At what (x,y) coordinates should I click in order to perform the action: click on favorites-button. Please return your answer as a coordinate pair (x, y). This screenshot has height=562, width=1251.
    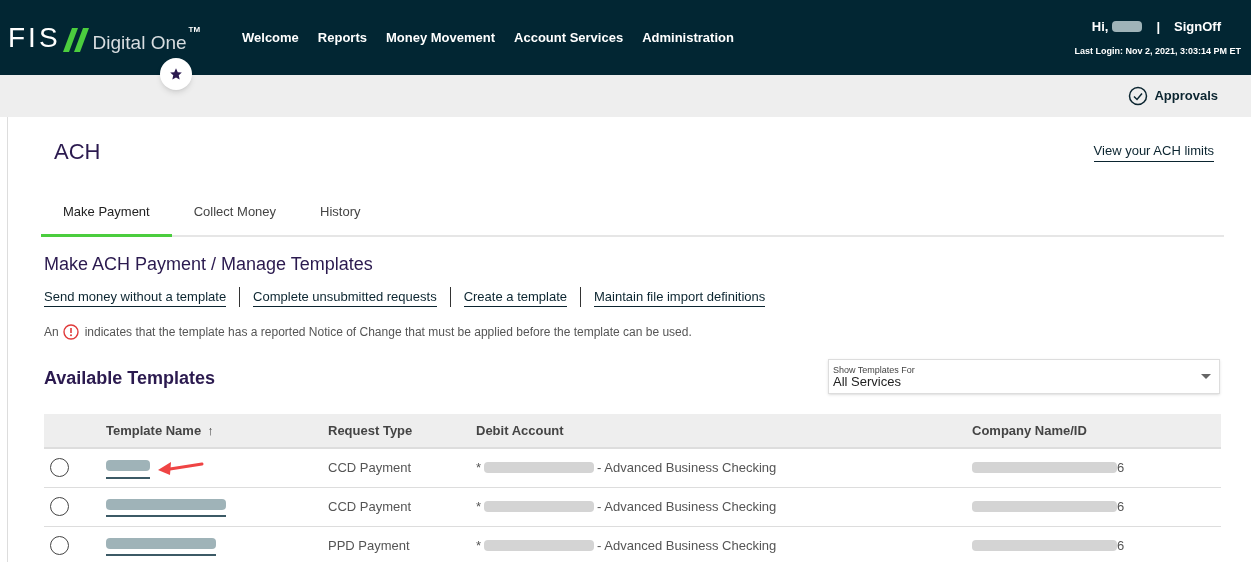
    Looking at the image, I should click on (176, 74).